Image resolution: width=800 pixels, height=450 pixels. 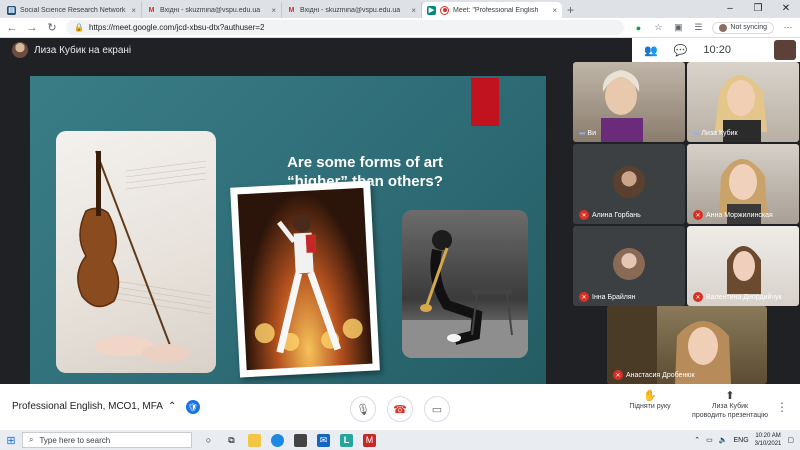 What do you see at coordinates (788, 28) in the screenshot?
I see `more-menu-icon: ⋯` at bounding box center [788, 28].